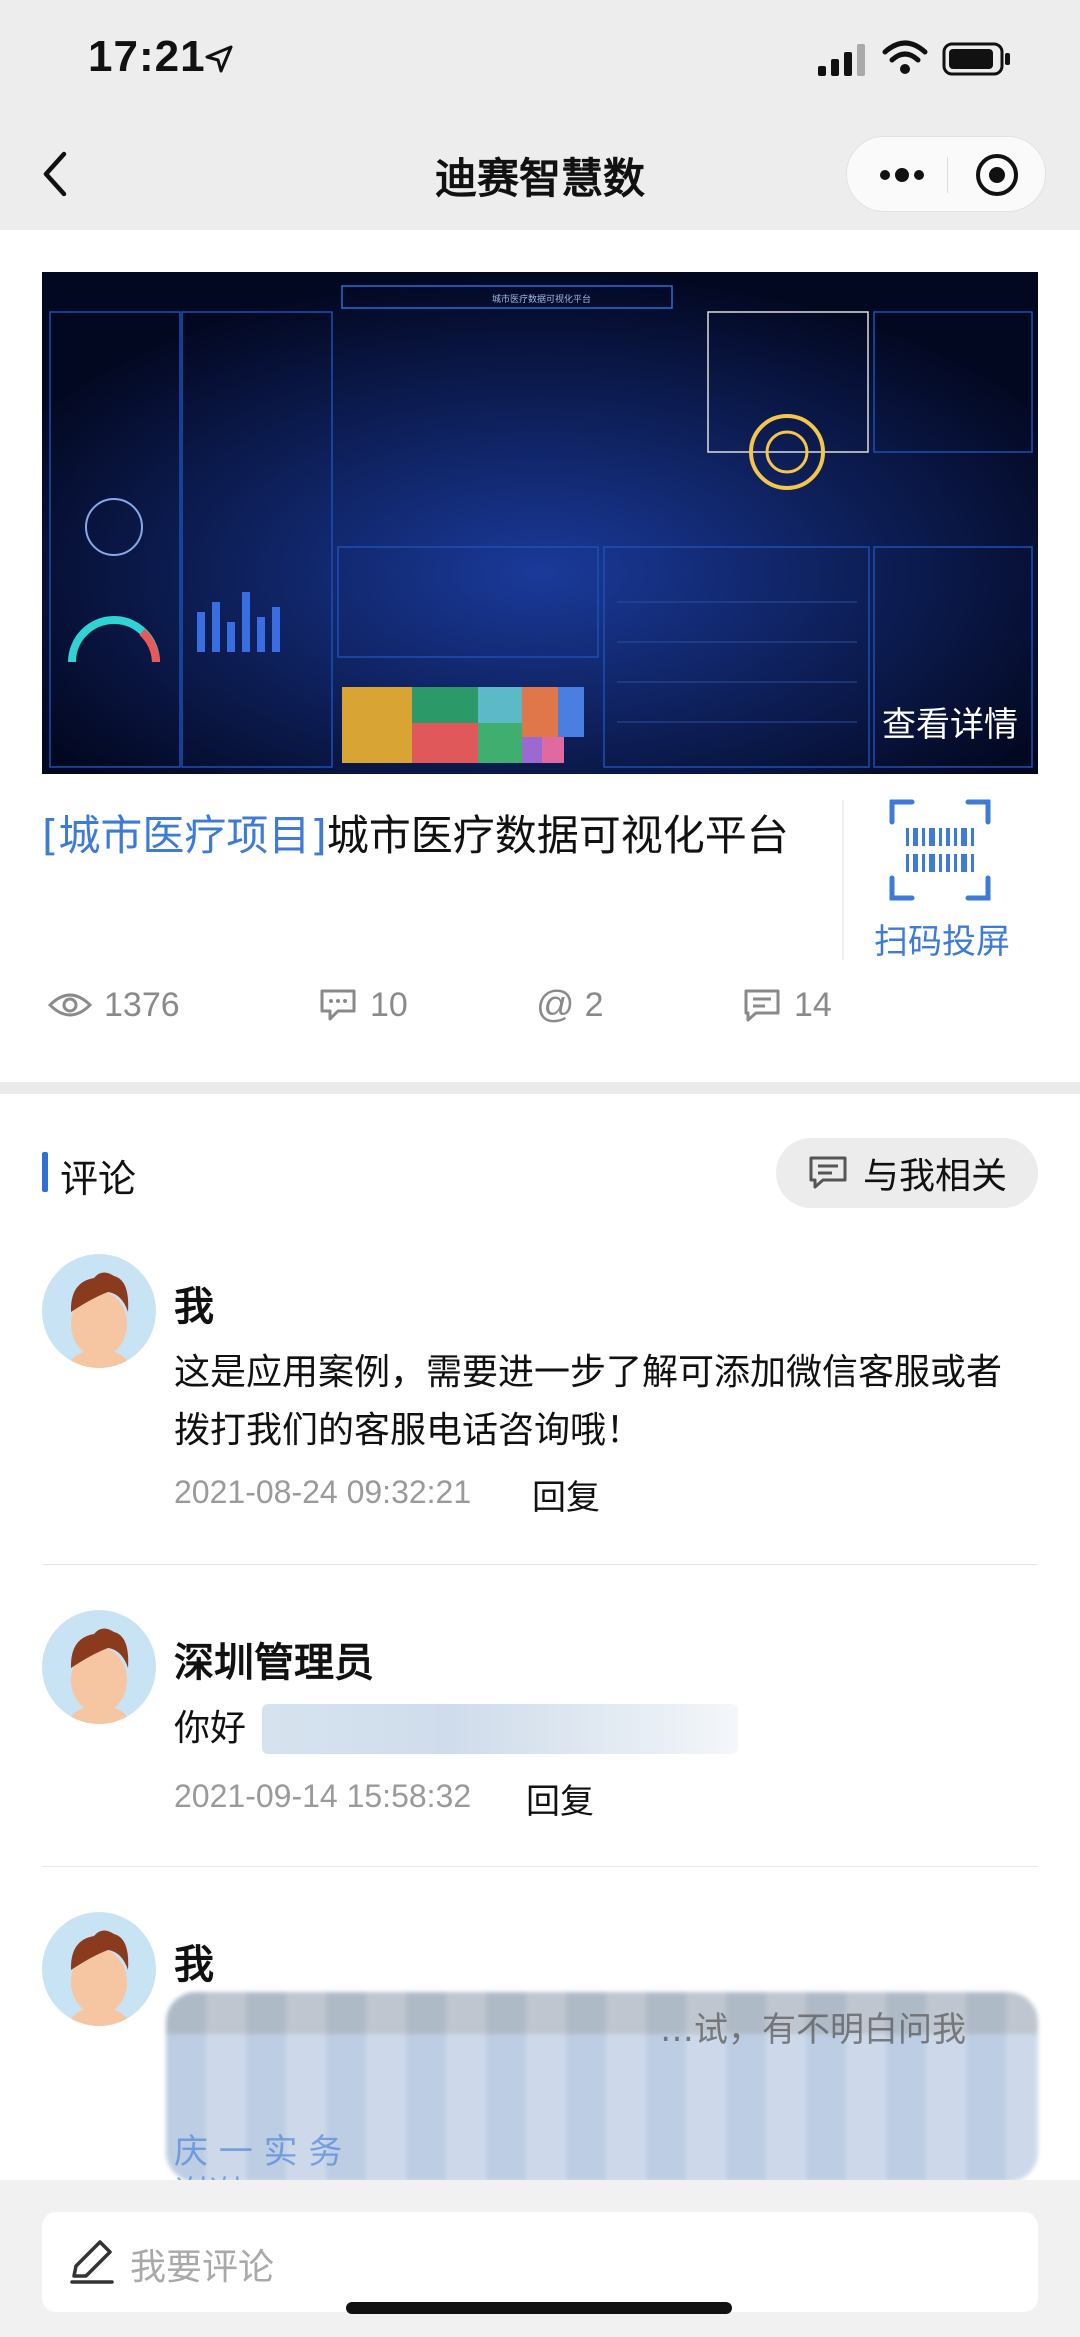 The height and width of the screenshot is (2337, 1080). I want to click on pen-icon, so click(92, 2262).